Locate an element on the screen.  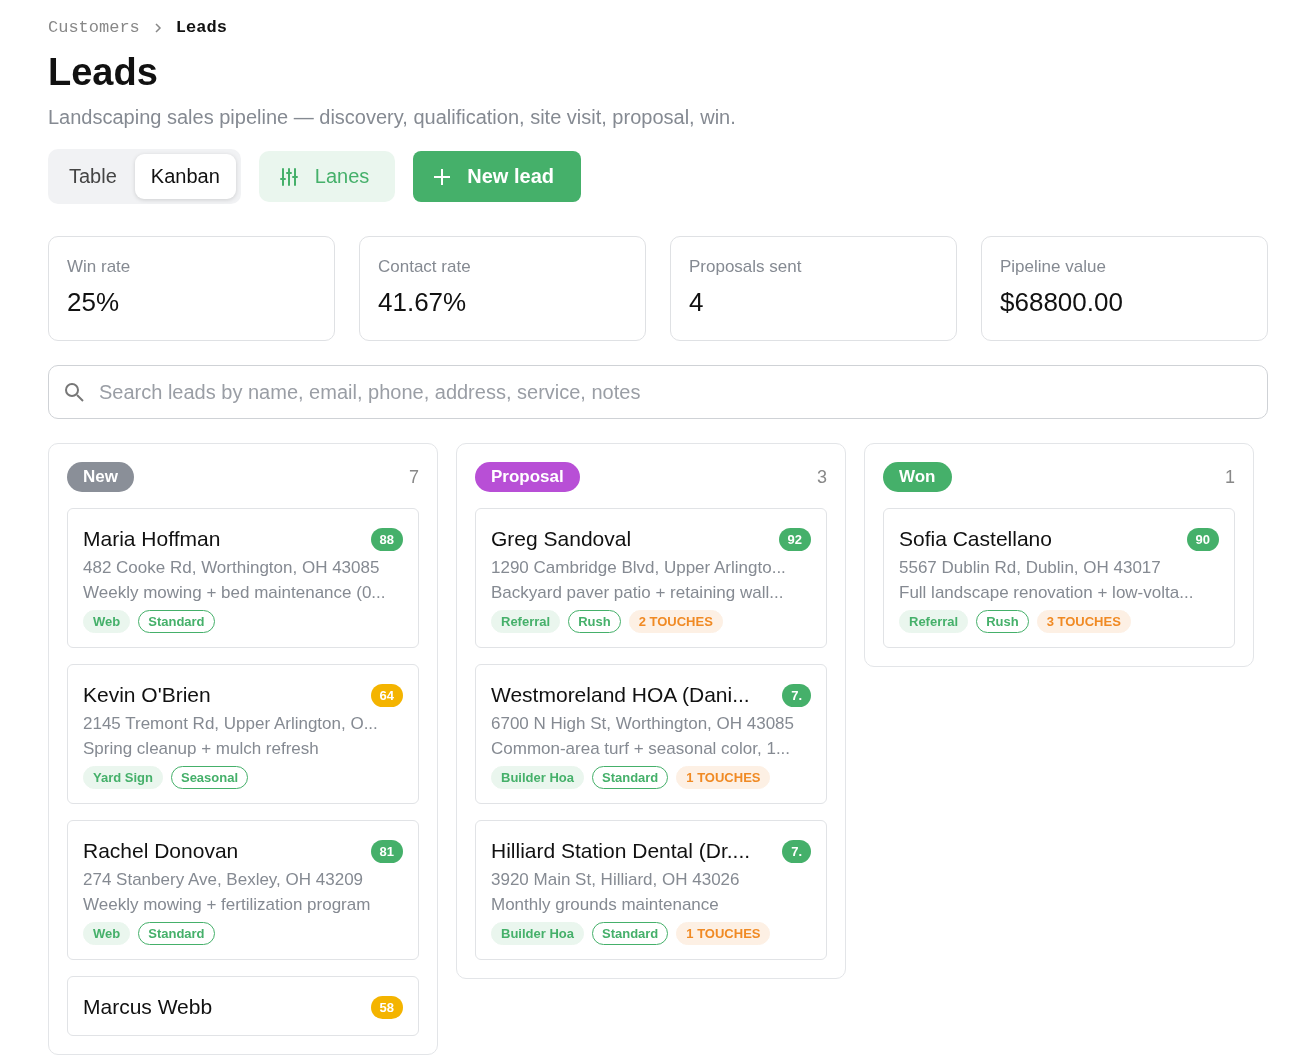
search-icon is located at coordinates (74, 392).